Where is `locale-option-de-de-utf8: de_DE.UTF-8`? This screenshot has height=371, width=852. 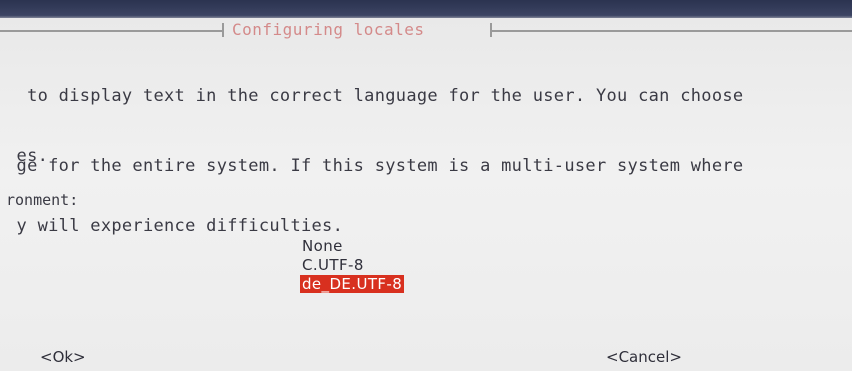
locale-option-de-de-utf8: de_DE.UTF-8 is located at coordinates (352, 284).